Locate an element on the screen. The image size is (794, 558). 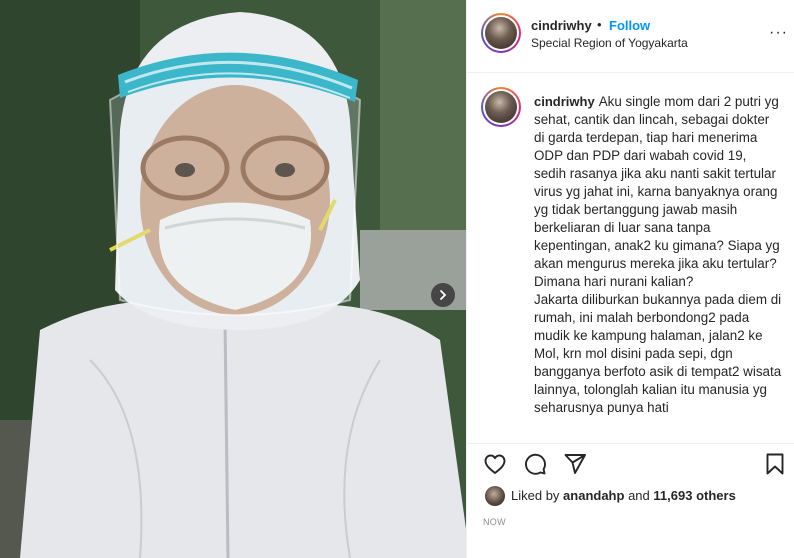
chevron-right-icon is located at coordinates (443, 295).